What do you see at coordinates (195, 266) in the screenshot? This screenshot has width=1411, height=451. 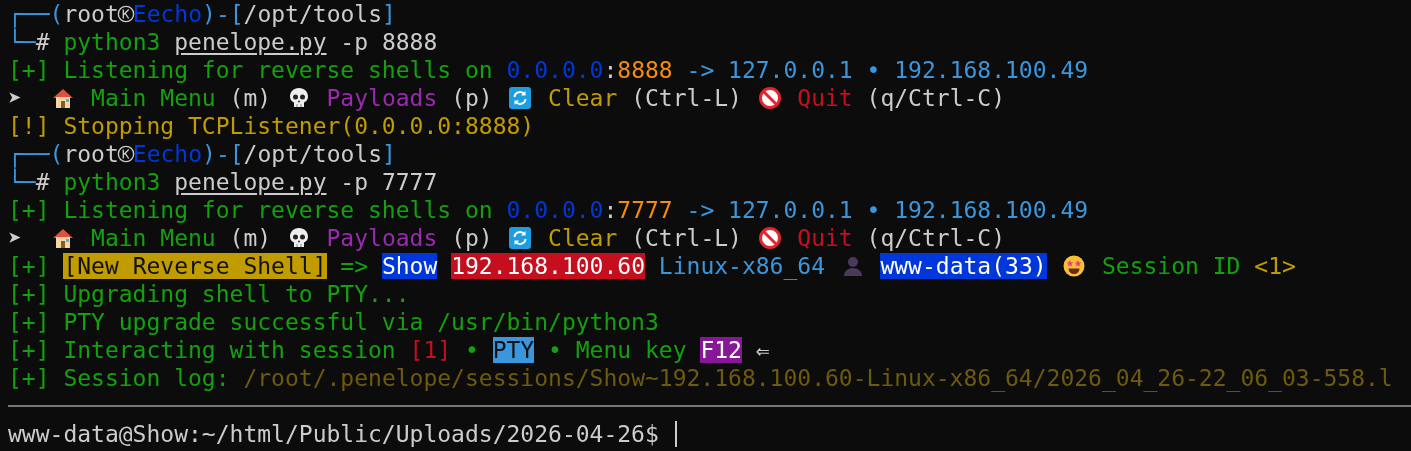 I see `highlighted-label: [New Reverse Shell]` at bounding box center [195, 266].